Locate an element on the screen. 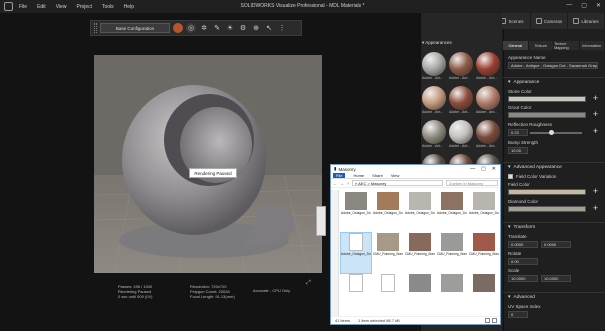 Image resolution: width=605 pixels, height=331 pixels. large-icons-view-icon is located at coordinates (494, 320).